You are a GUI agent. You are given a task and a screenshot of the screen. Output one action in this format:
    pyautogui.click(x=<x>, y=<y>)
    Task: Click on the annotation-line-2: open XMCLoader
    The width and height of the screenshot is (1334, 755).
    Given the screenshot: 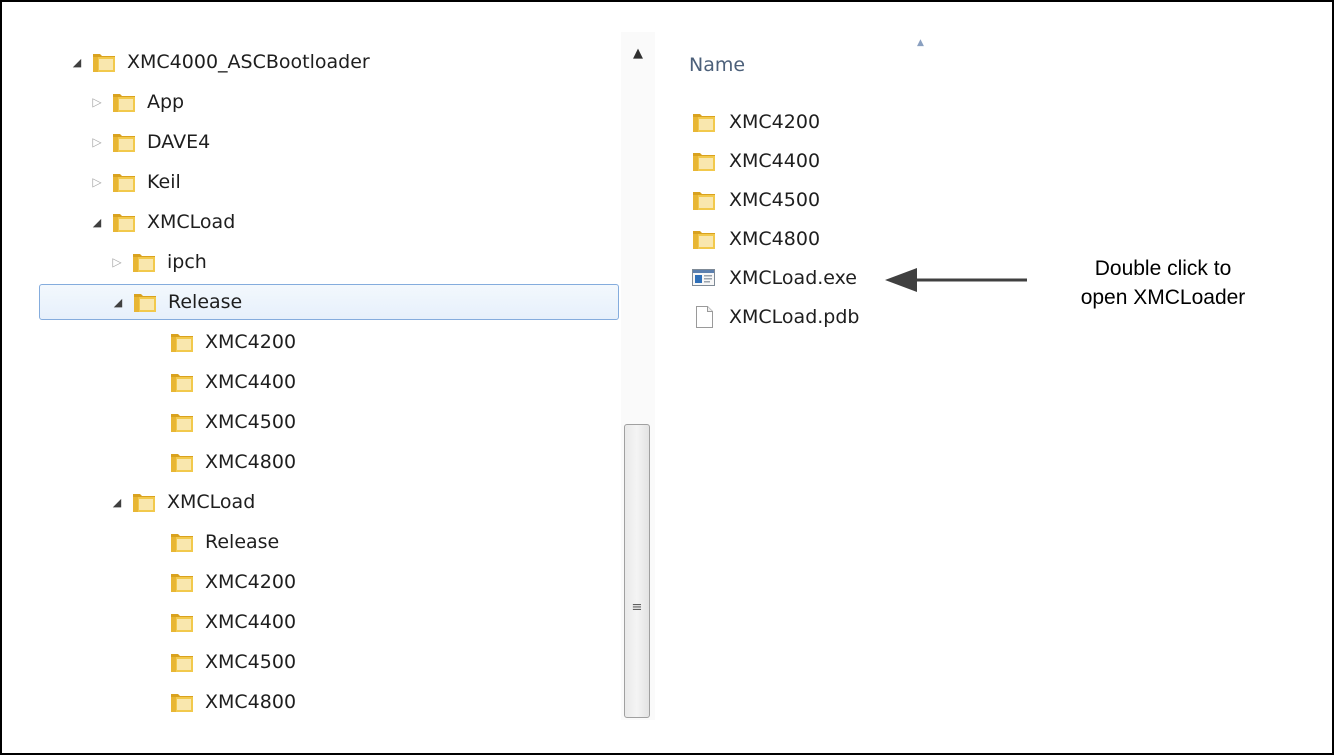 What is the action you would take?
    pyautogui.click(x=1163, y=297)
    